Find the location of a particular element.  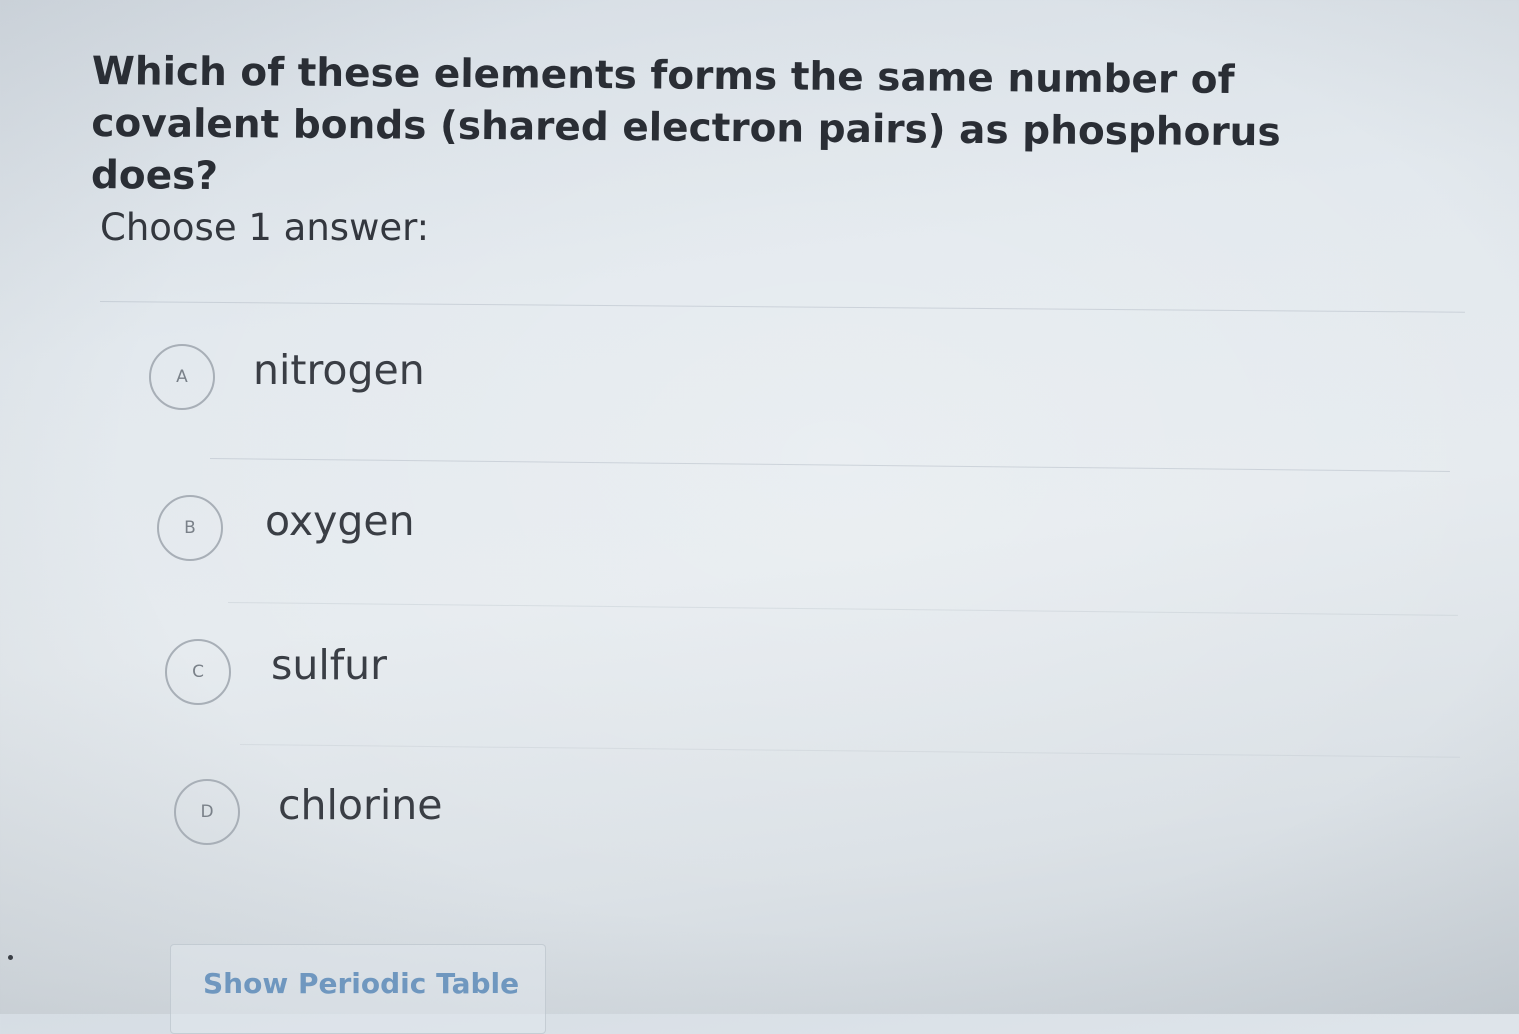

choice-a-label: nitrogen is located at coordinates (339, 370).